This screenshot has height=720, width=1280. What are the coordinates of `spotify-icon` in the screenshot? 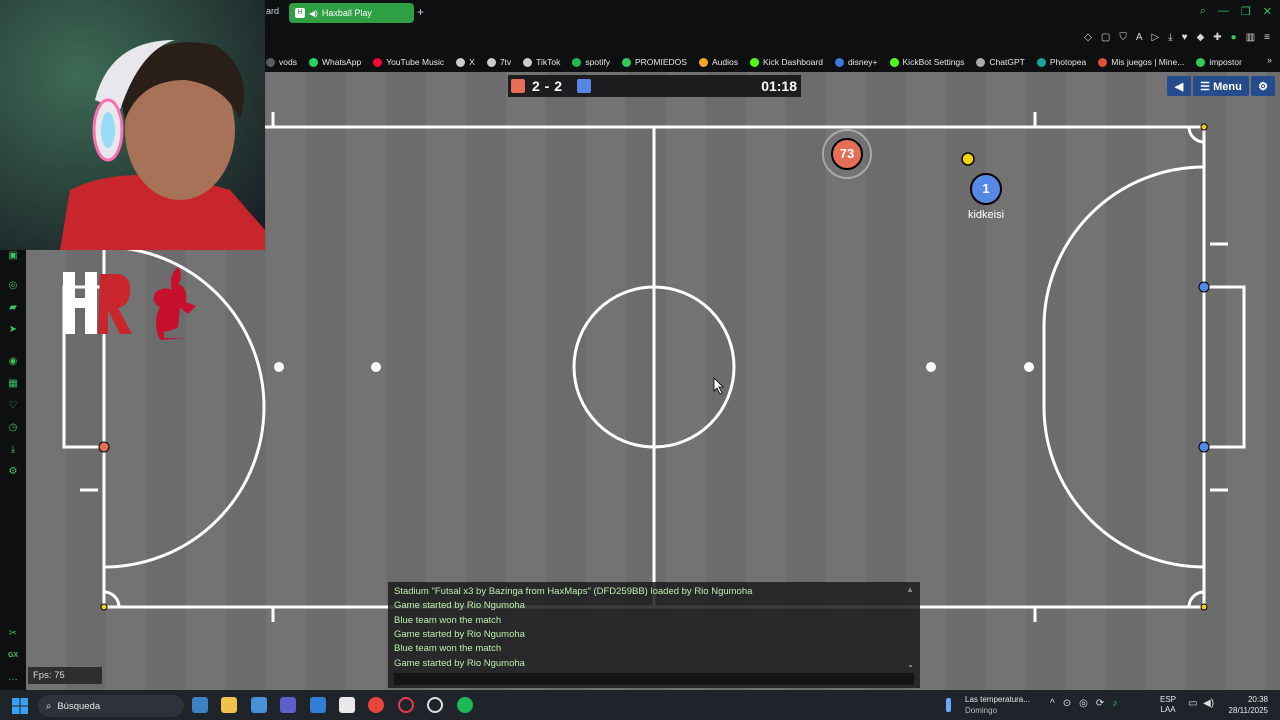 It's located at (465, 705).